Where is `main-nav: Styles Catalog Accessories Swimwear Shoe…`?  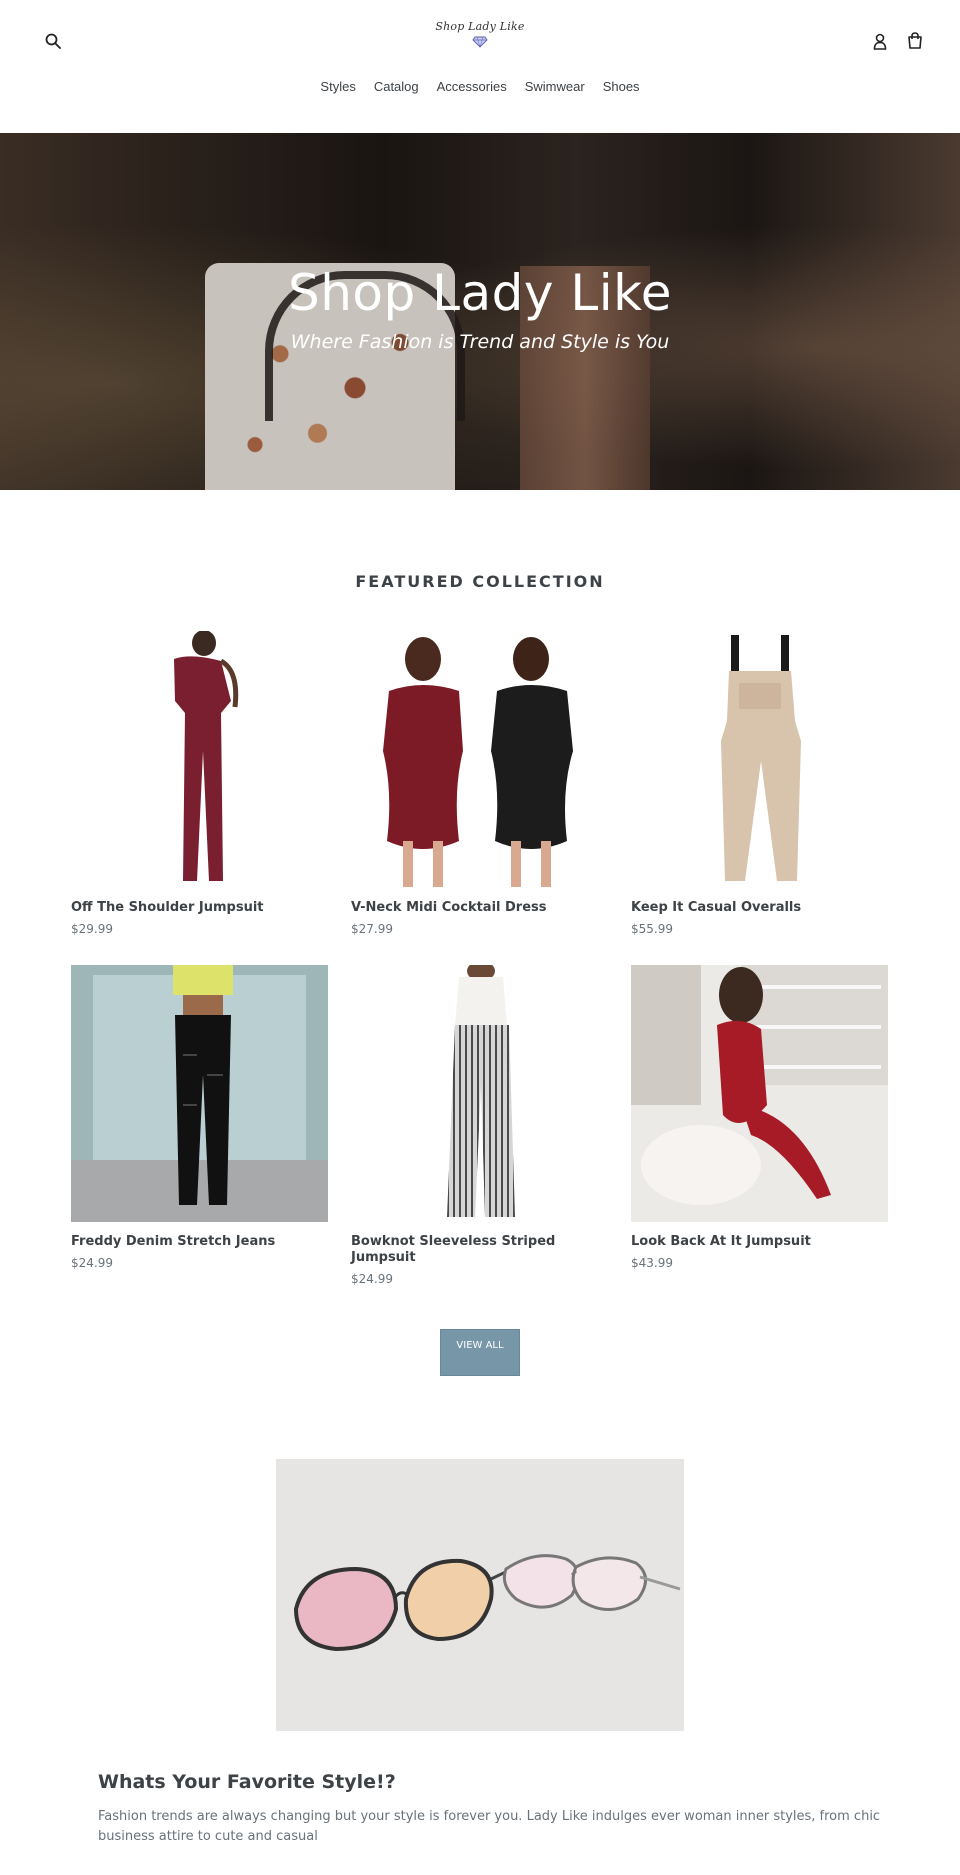 main-nav: Styles Catalog Accessories Swimwear Shoe… is located at coordinates (480, 86).